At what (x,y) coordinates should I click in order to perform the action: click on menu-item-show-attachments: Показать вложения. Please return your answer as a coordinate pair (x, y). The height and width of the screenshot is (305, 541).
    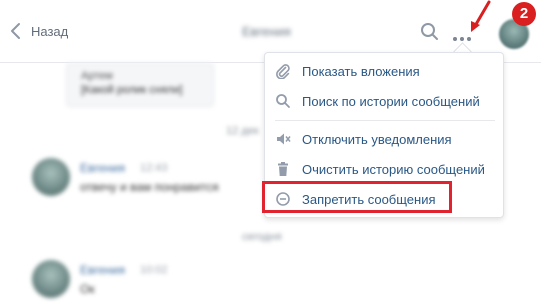
    Looking at the image, I should click on (384, 71).